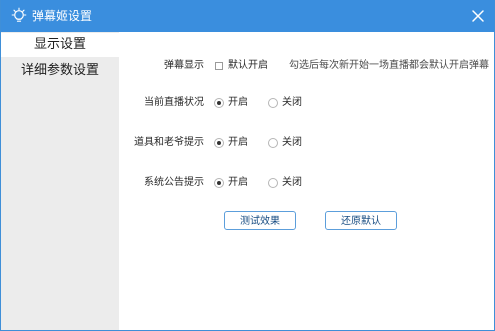 This screenshot has width=495, height=331. What do you see at coordinates (361, 220) in the screenshot?
I see `restore-default-button: 还原默认` at bounding box center [361, 220].